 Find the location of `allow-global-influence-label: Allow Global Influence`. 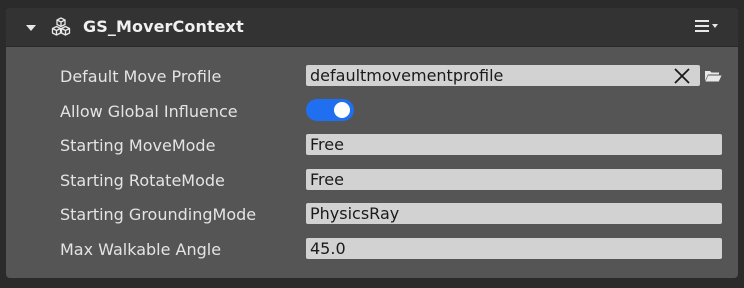

allow-global-influence-label: Allow Global Influence is located at coordinates (149, 111).